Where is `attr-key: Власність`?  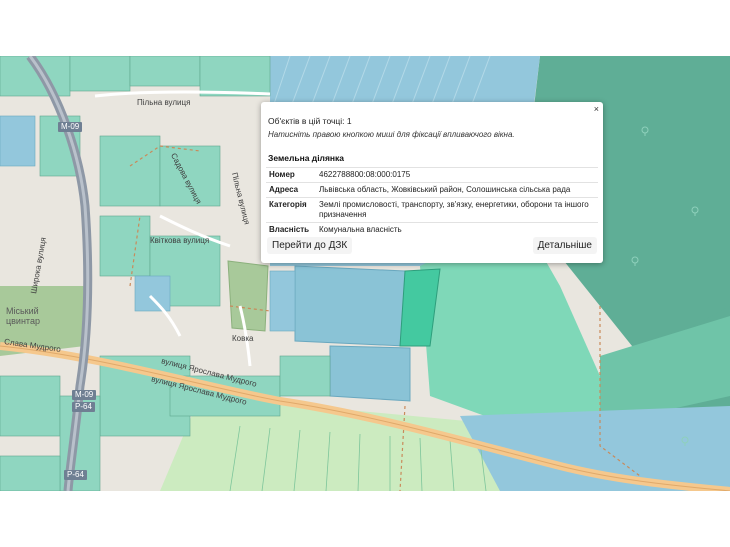
attr-key: Власність is located at coordinates (291, 229).